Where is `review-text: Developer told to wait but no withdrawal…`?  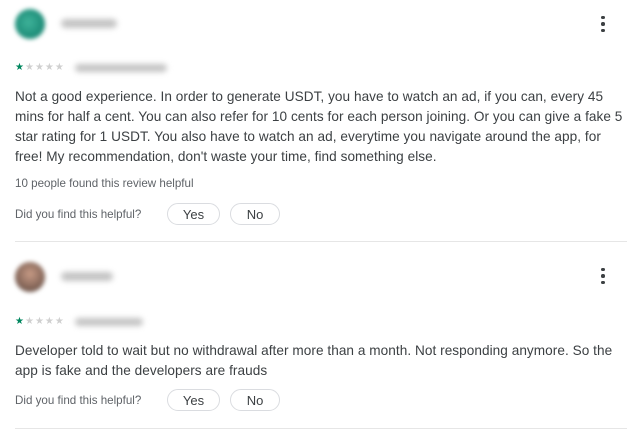
review-text: Developer told to wait but no withdrawal… is located at coordinates (314, 360).